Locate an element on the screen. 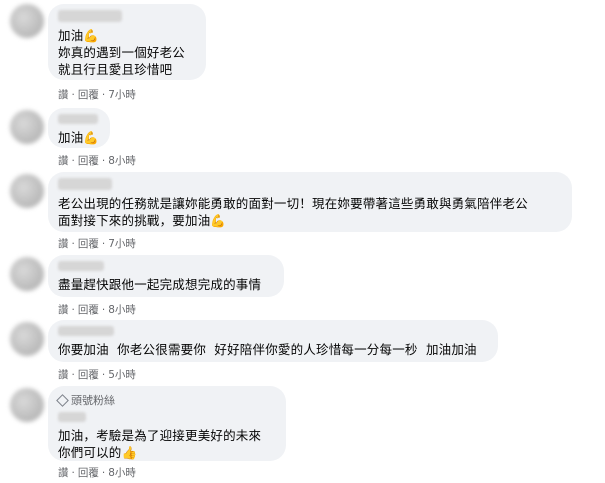 The image size is (605, 483). comment-text: 加油💪 妳真的遇到一個好老公 就且行且愛且珍惜吧 is located at coordinates (122, 52).